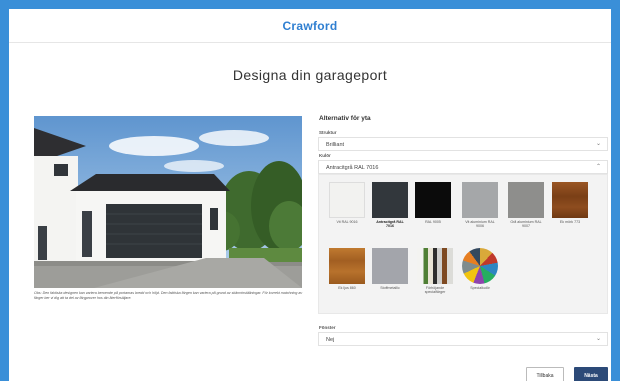 This screenshot has width=620, height=381. Describe the element at coordinates (325, 155) in the screenshot. I see `kulor-label: Kulör` at that location.